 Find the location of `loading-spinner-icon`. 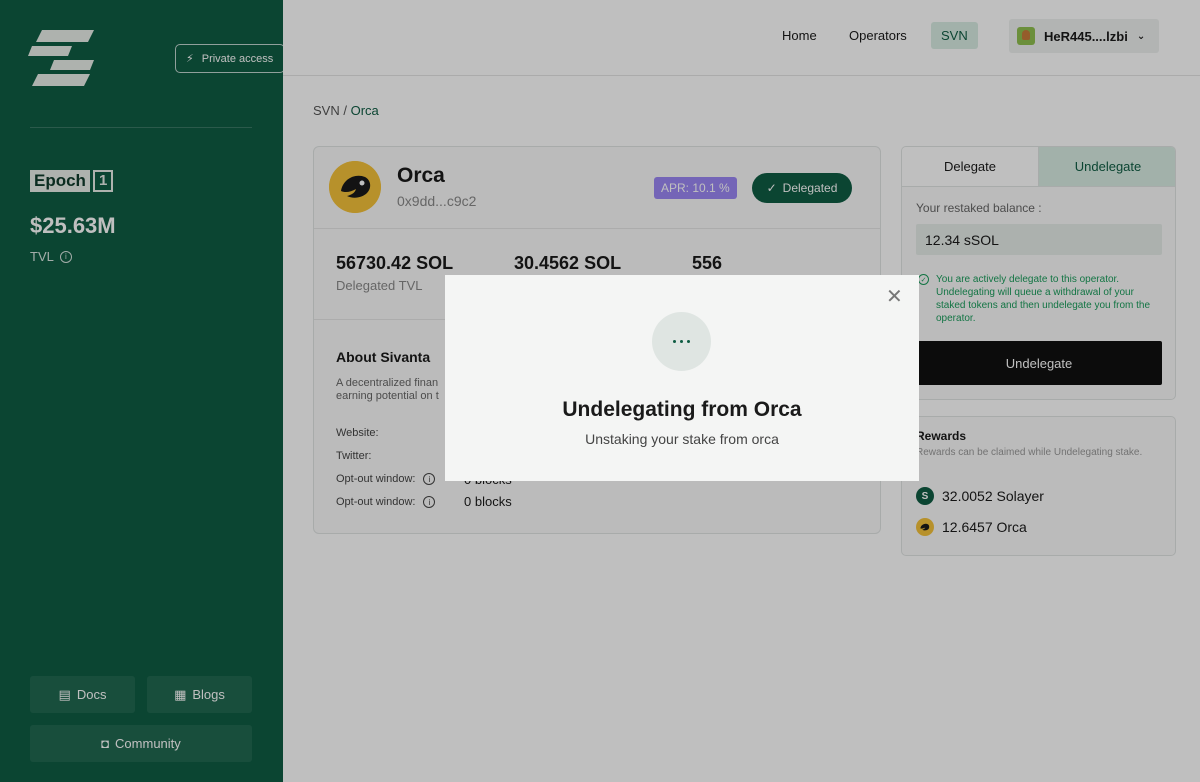

loading-spinner-icon is located at coordinates (681, 341).